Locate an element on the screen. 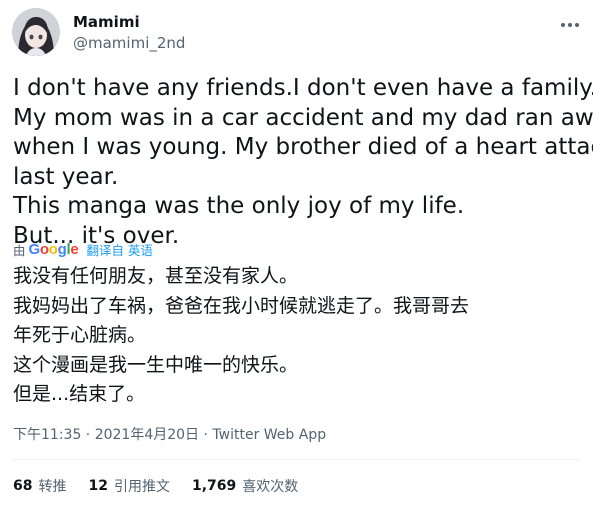 Image resolution: width=593 pixels, height=508 pixels. divider is located at coordinates (296, 459).